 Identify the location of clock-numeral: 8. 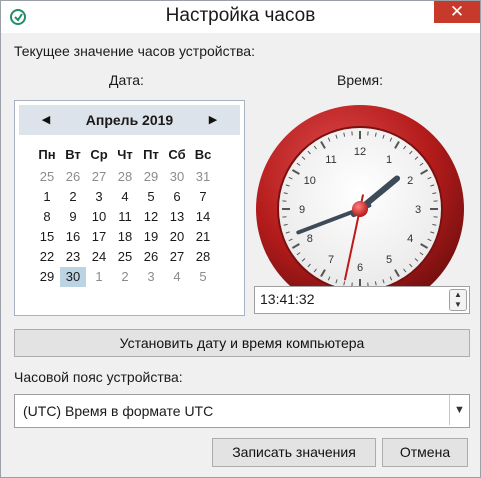
(310, 239).